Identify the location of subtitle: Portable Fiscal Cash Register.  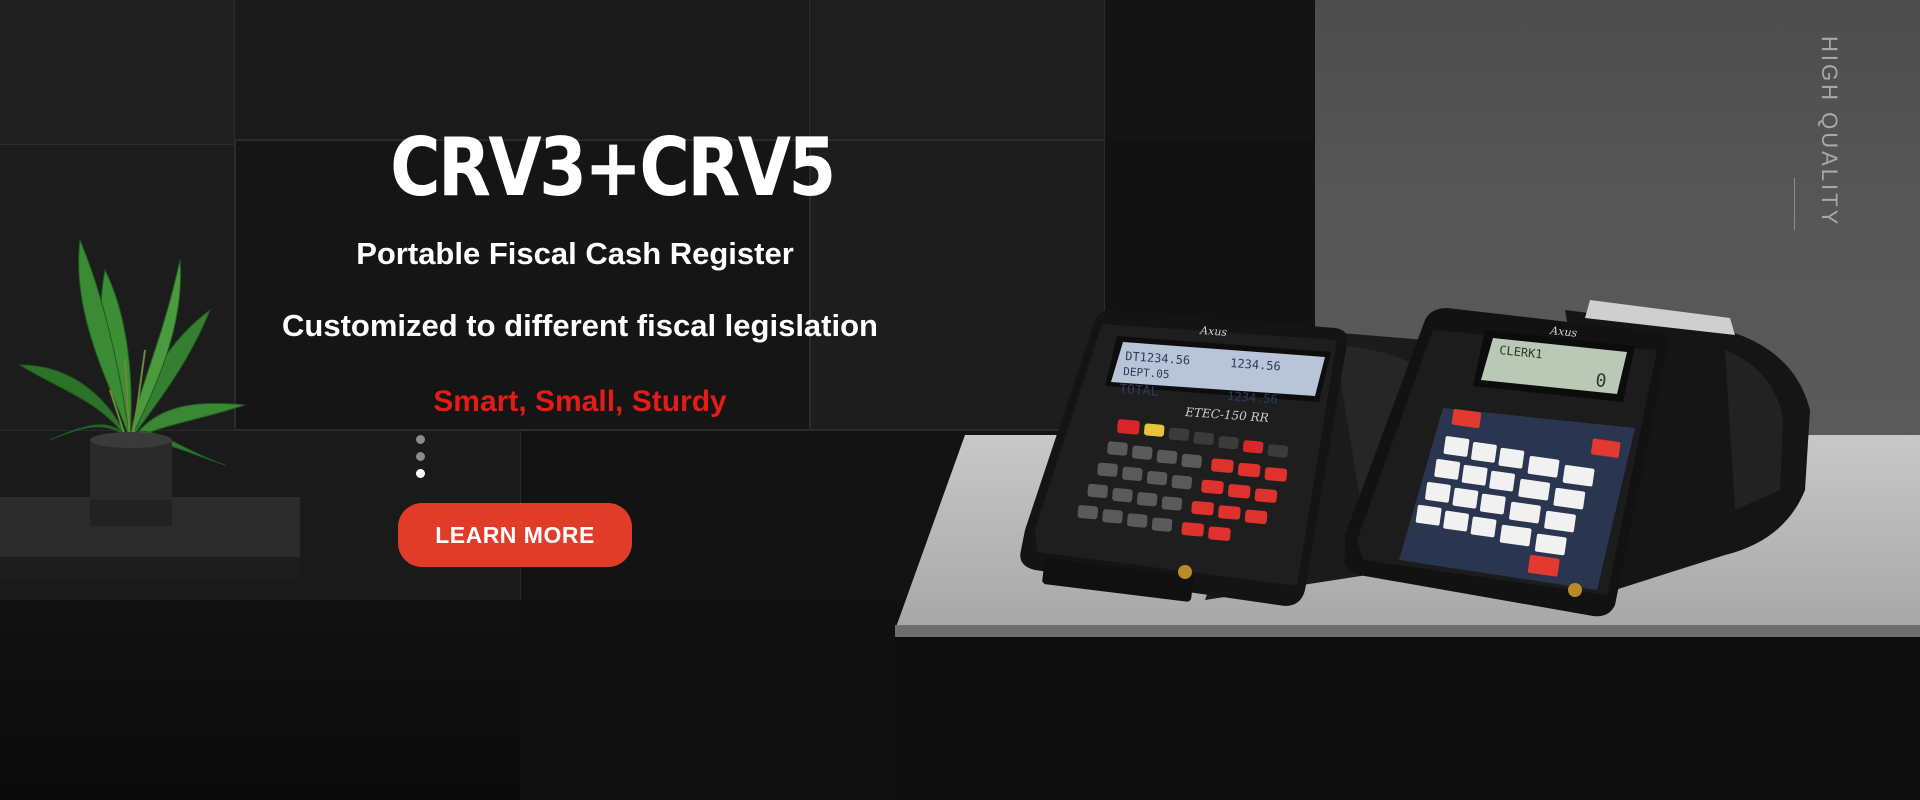
(575, 253).